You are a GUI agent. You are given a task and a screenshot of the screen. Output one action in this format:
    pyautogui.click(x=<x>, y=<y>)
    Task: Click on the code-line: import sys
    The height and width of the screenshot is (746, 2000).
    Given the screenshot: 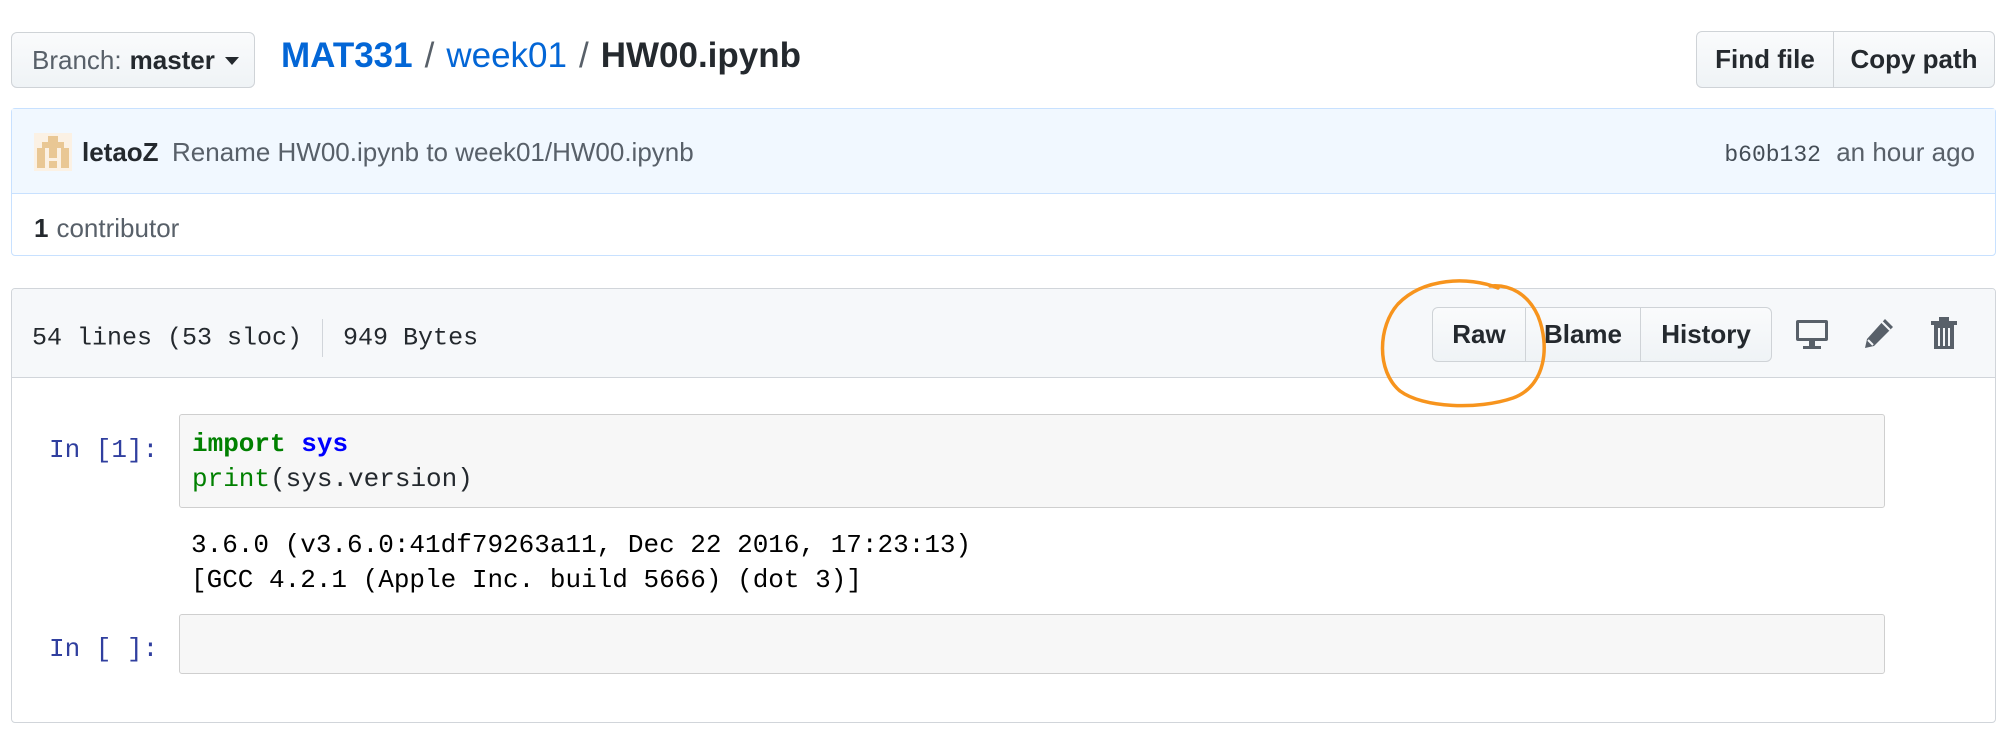 What is the action you would take?
    pyautogui.click(x=270, y=444)
    